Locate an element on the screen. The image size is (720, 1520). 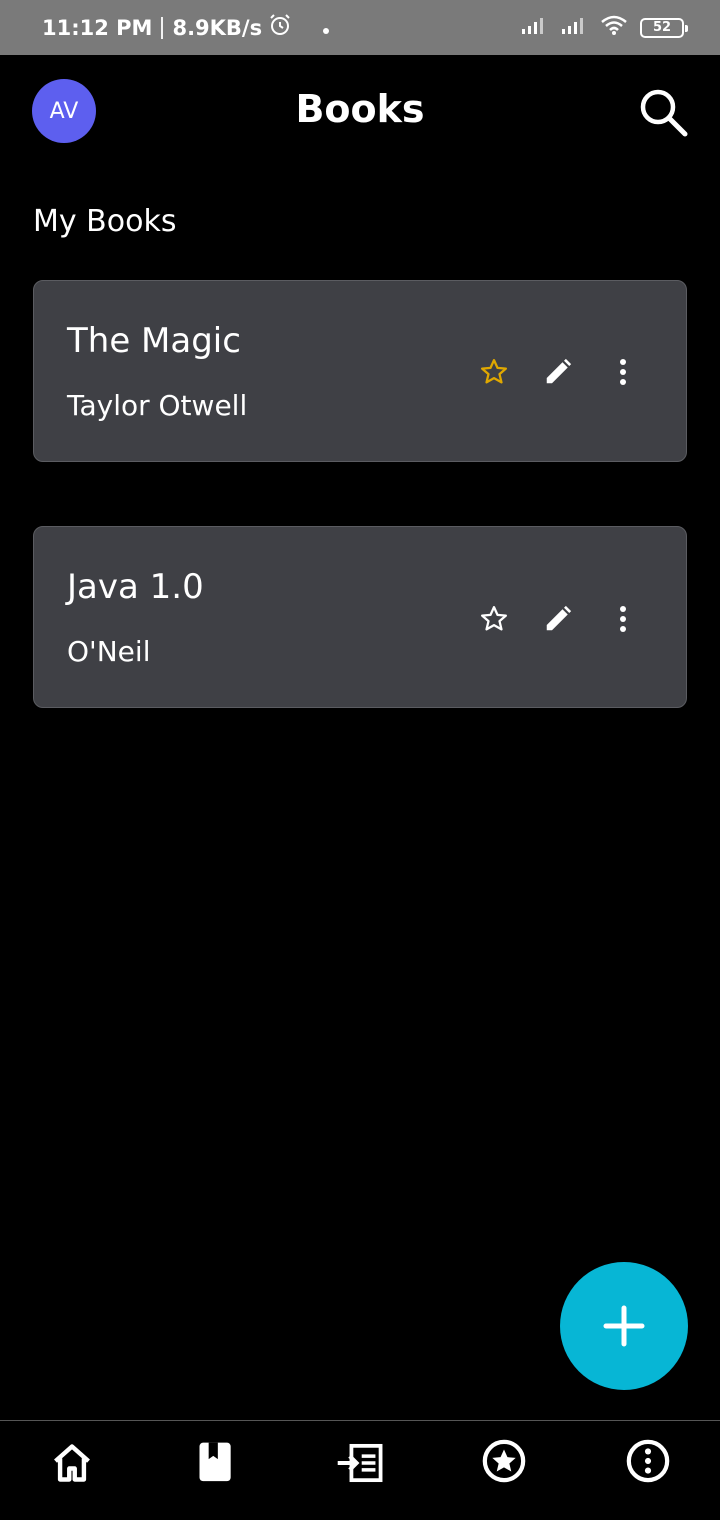
home-icon is located at coordinates (72, 1463).